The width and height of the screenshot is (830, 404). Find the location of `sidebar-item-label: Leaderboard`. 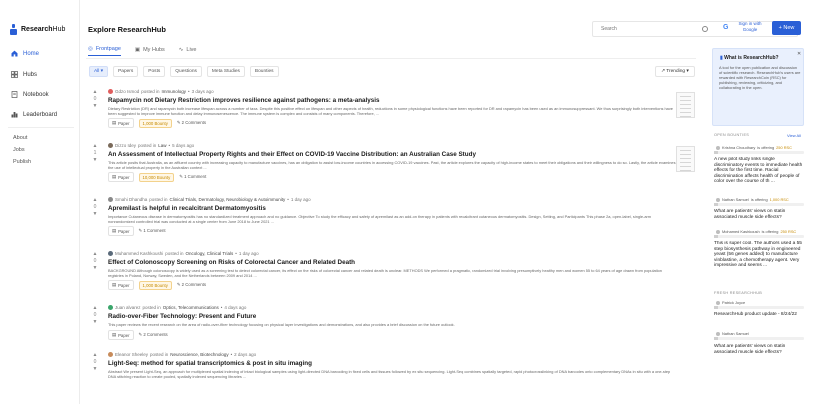

sidebar-item-label: Leaderboard is located at coordinates (40, 114).